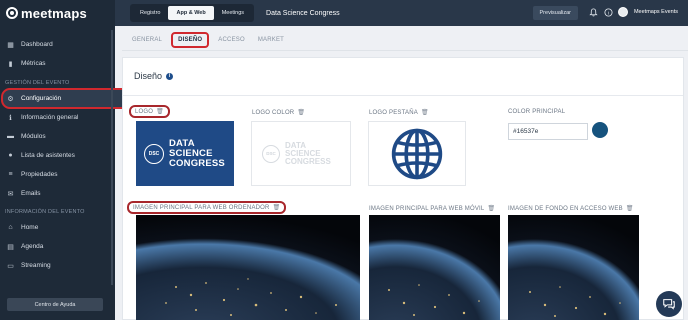 This screenshot has width=688, height=320. Describe the element at coordinates (55, 304) in the screenshot. I see `help-center-button: Centro de Ayuda` at that location.